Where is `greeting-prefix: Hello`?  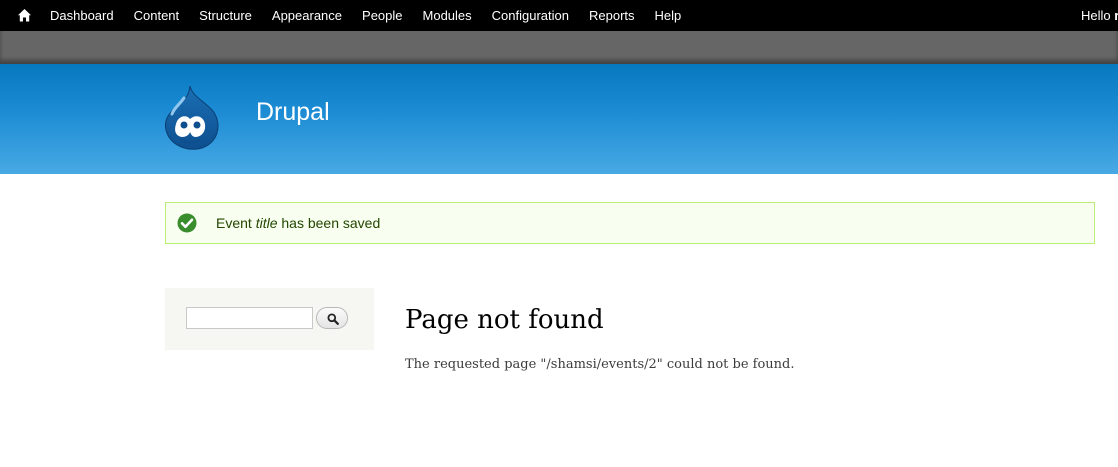 greeting-prefix: Hello is located at coordinates (1098, 15).